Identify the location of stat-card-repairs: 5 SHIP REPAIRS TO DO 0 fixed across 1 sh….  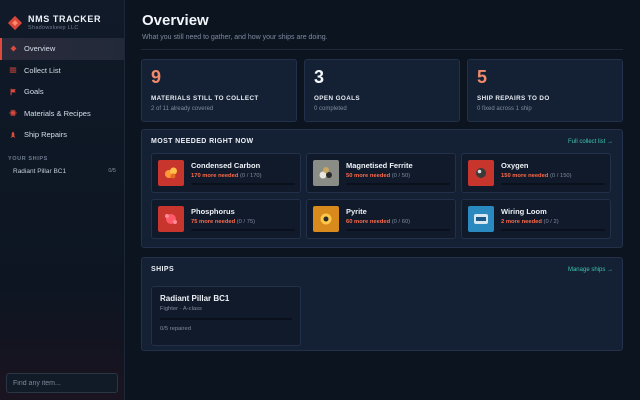
(545, 90).